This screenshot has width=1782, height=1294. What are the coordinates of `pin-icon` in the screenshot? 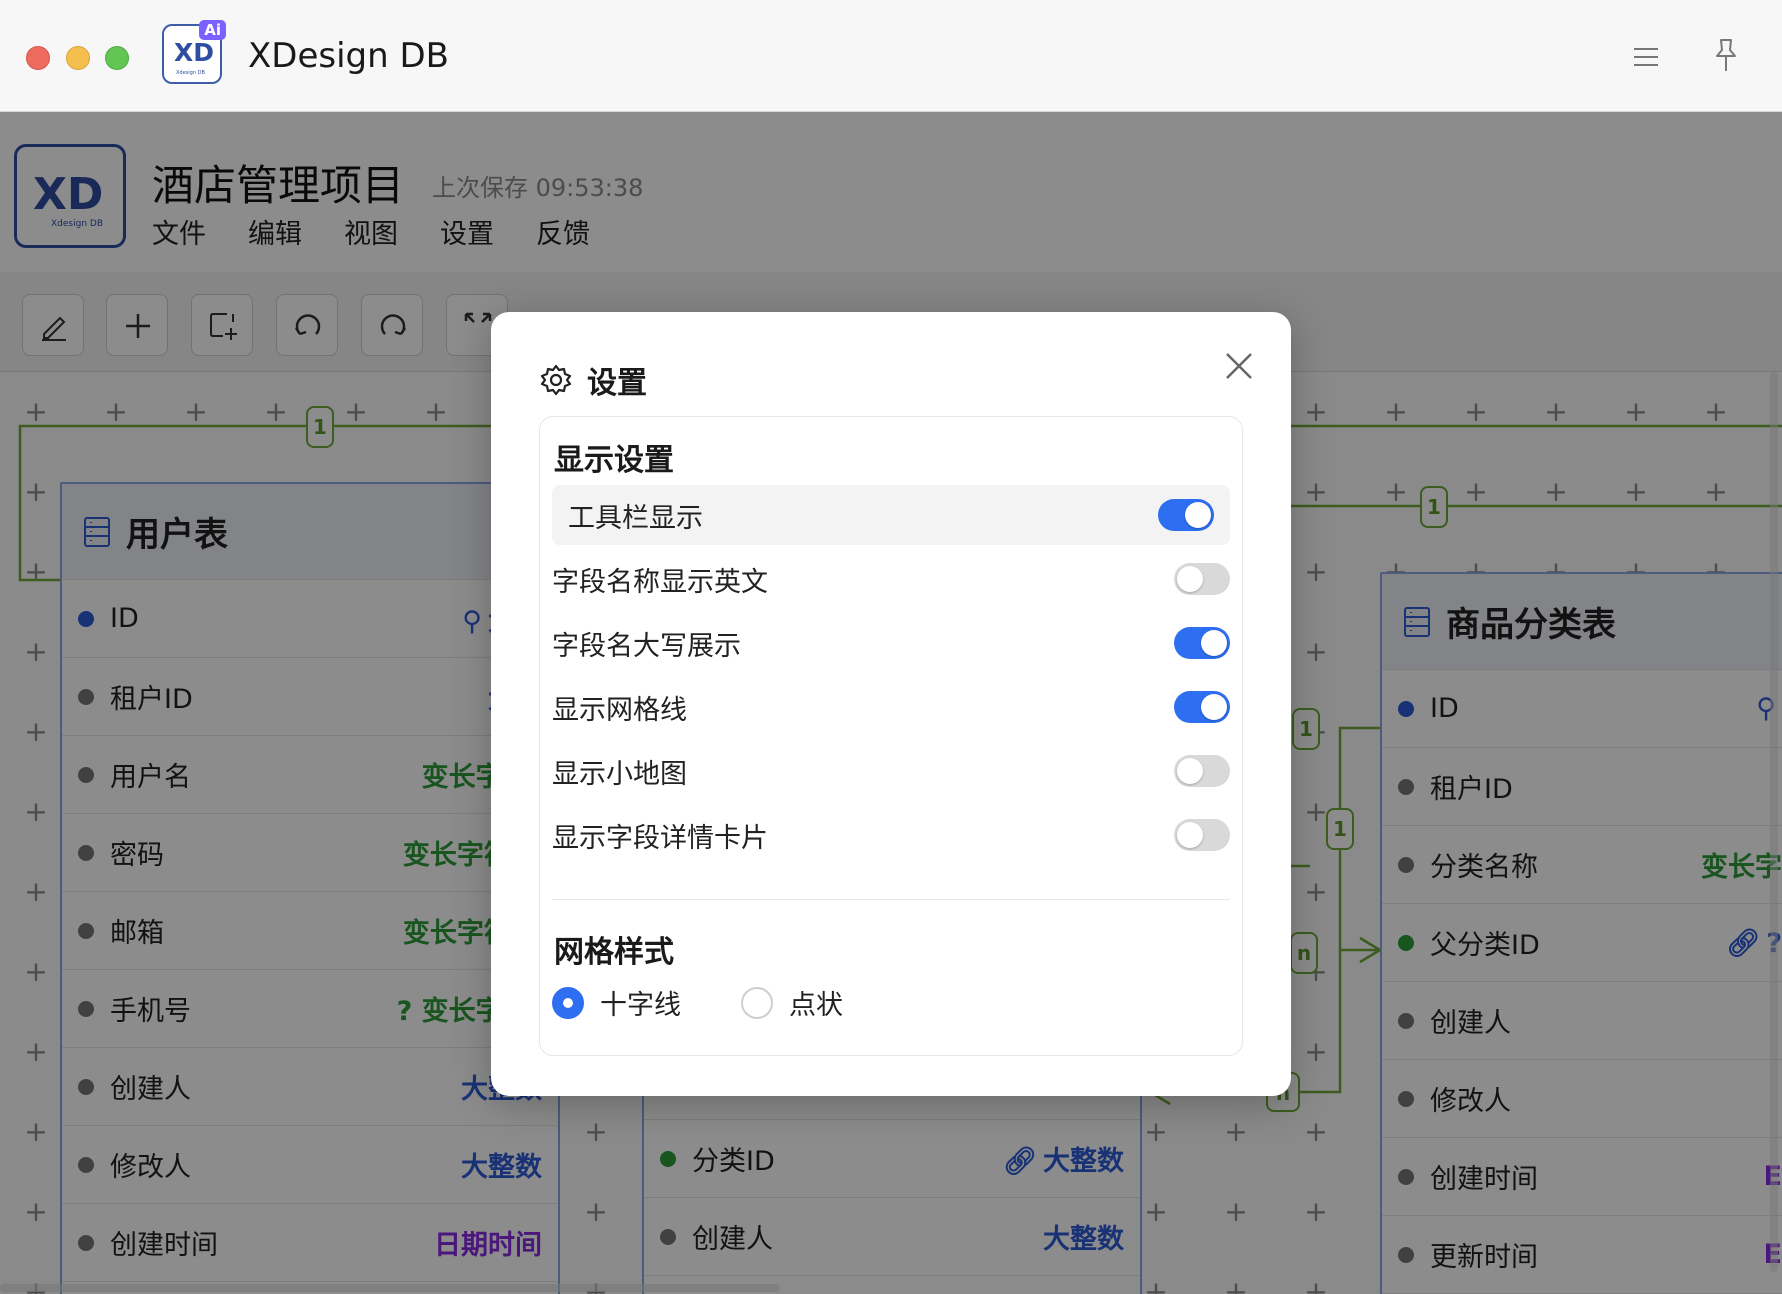 It's located at (1726, 56).